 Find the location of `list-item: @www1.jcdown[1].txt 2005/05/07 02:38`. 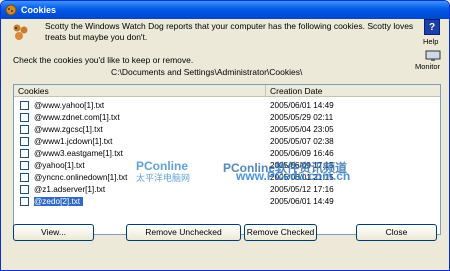

list-item: @www1.jcdown[1].txt 2005/05/07 02:38 is located at coordinates (227, 141).